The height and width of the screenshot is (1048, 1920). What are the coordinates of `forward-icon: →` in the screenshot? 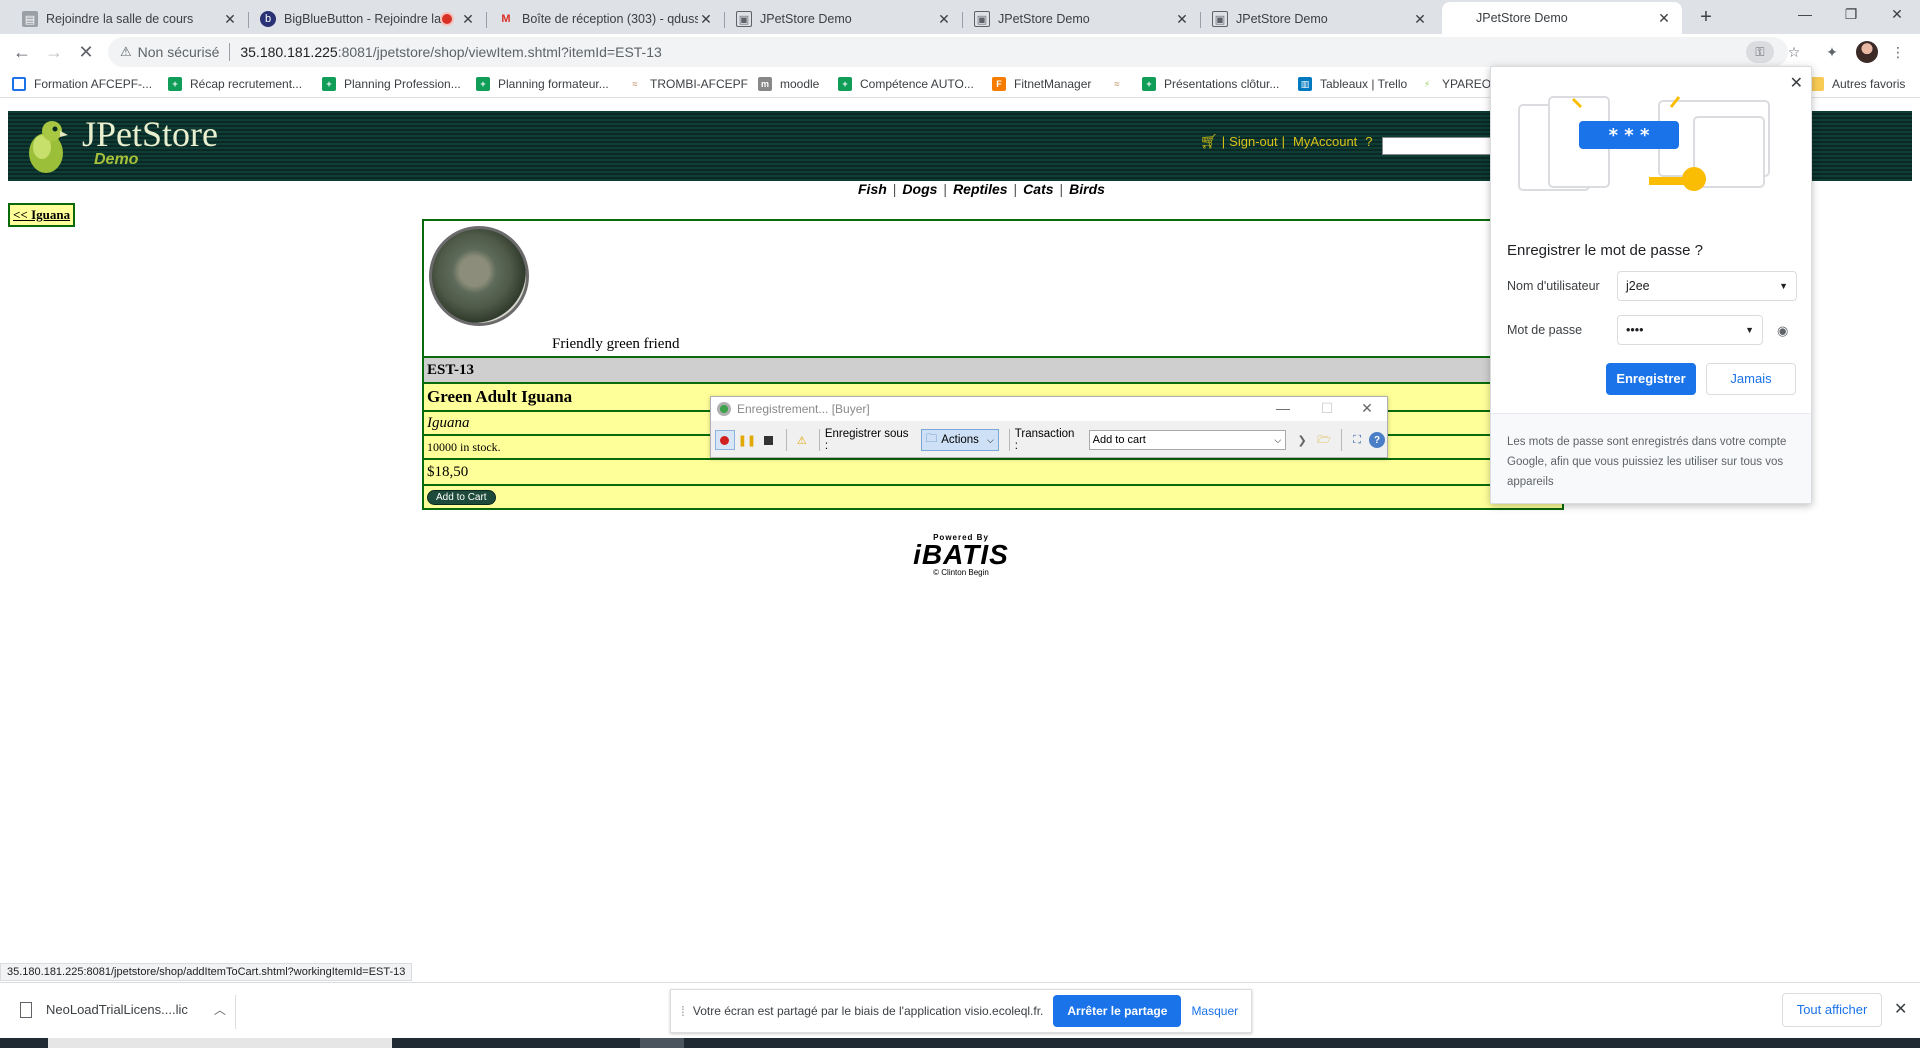 It's located at (54, 52).